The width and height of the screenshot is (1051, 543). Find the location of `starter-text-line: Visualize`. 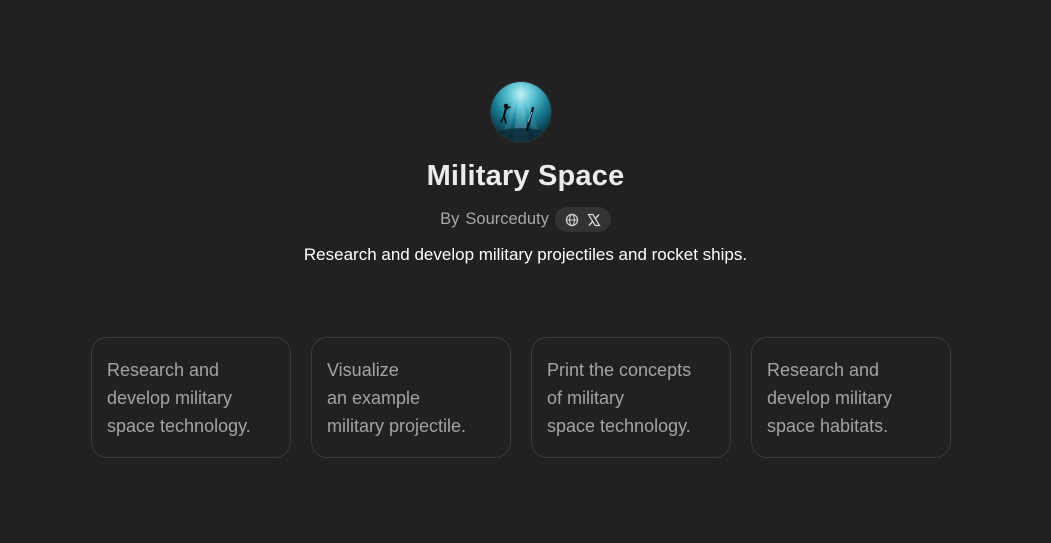

starter-text-line: Visualize is located at coordinates (363, 370).